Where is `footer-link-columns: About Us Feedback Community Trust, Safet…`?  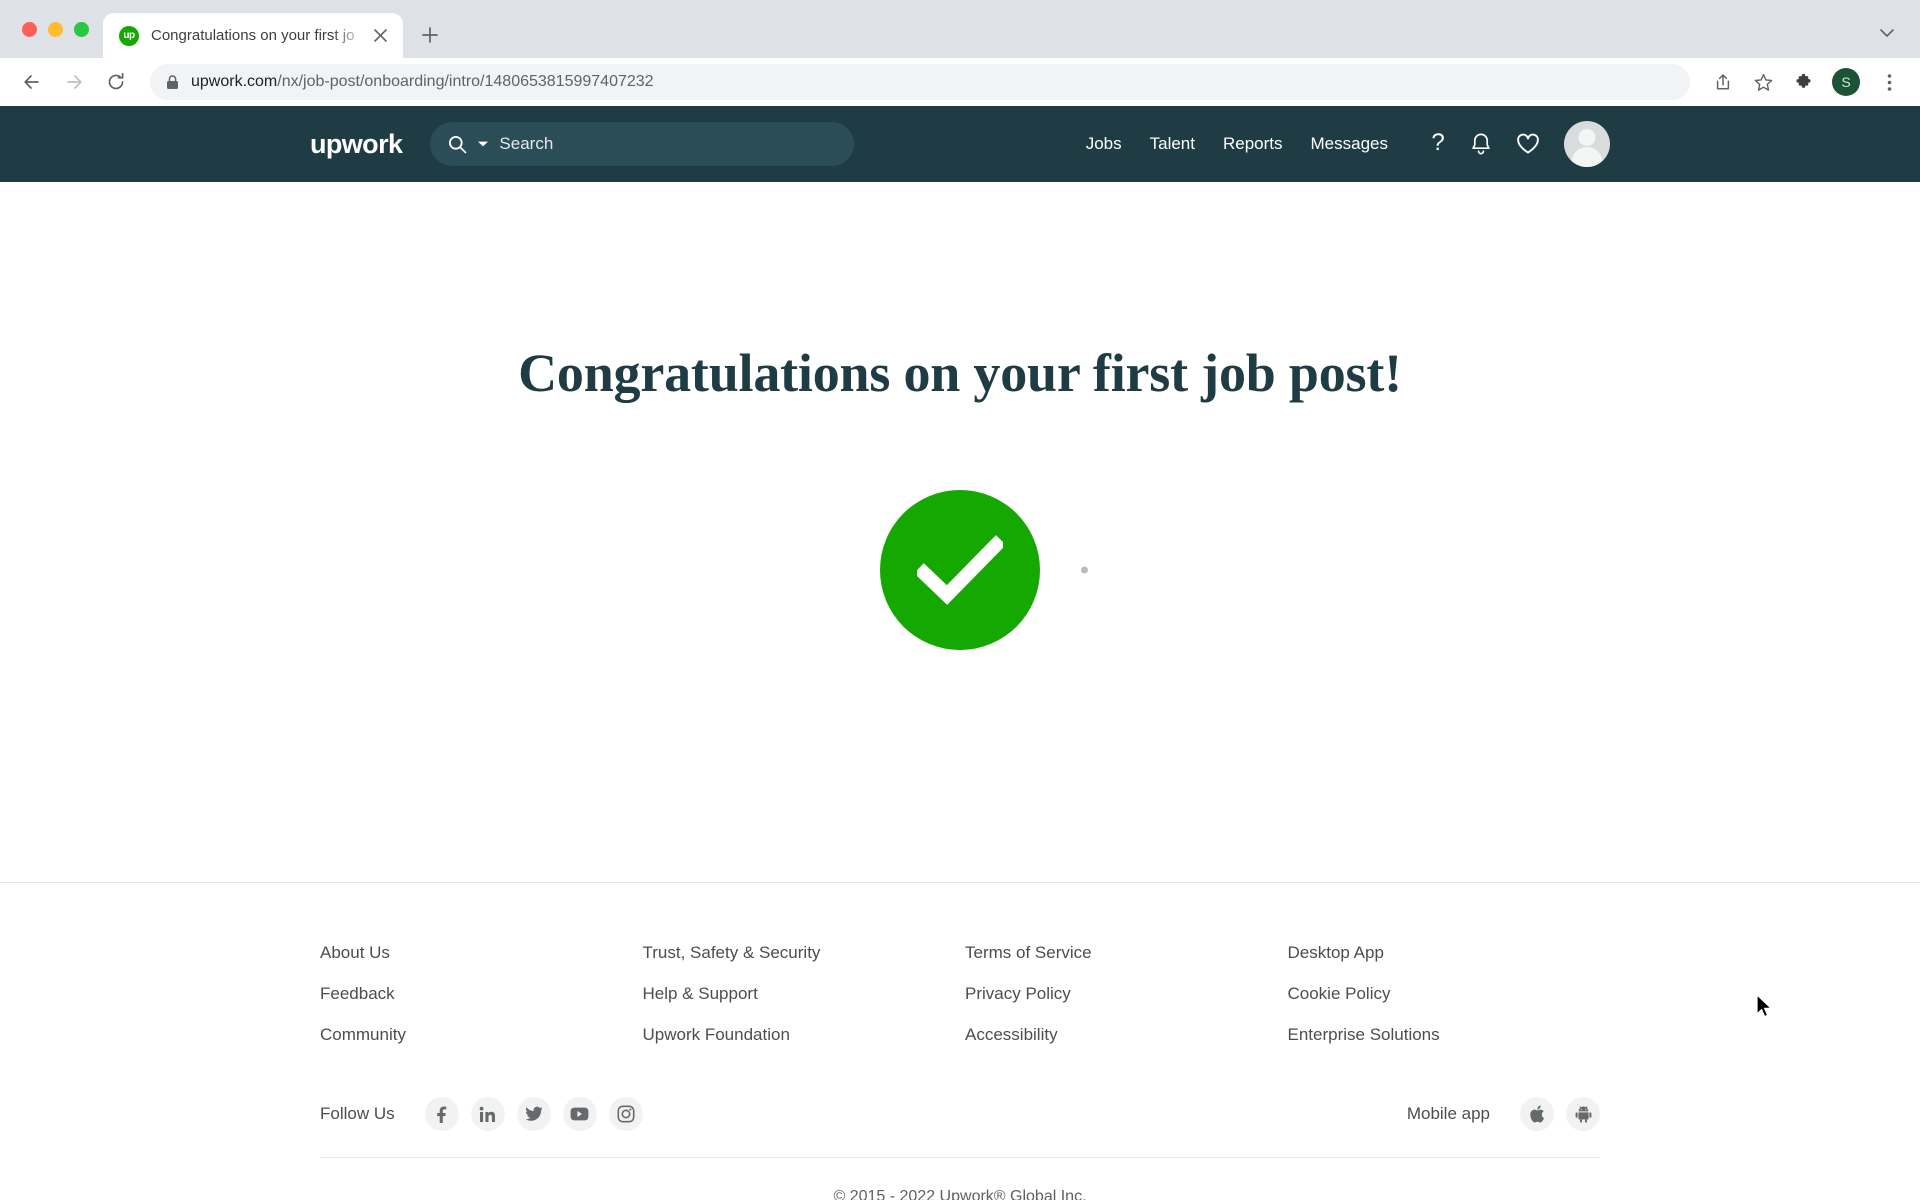 footer-link-columns: About Us Feedback Community Trust, Safet… is located at coordinates (960, 994).